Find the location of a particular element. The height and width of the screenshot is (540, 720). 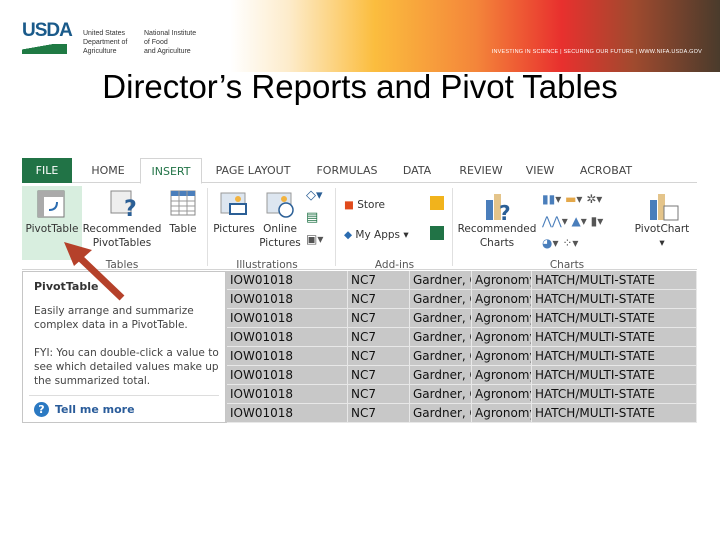

tab-insert: INSERT is located at coordinates (171, 171).